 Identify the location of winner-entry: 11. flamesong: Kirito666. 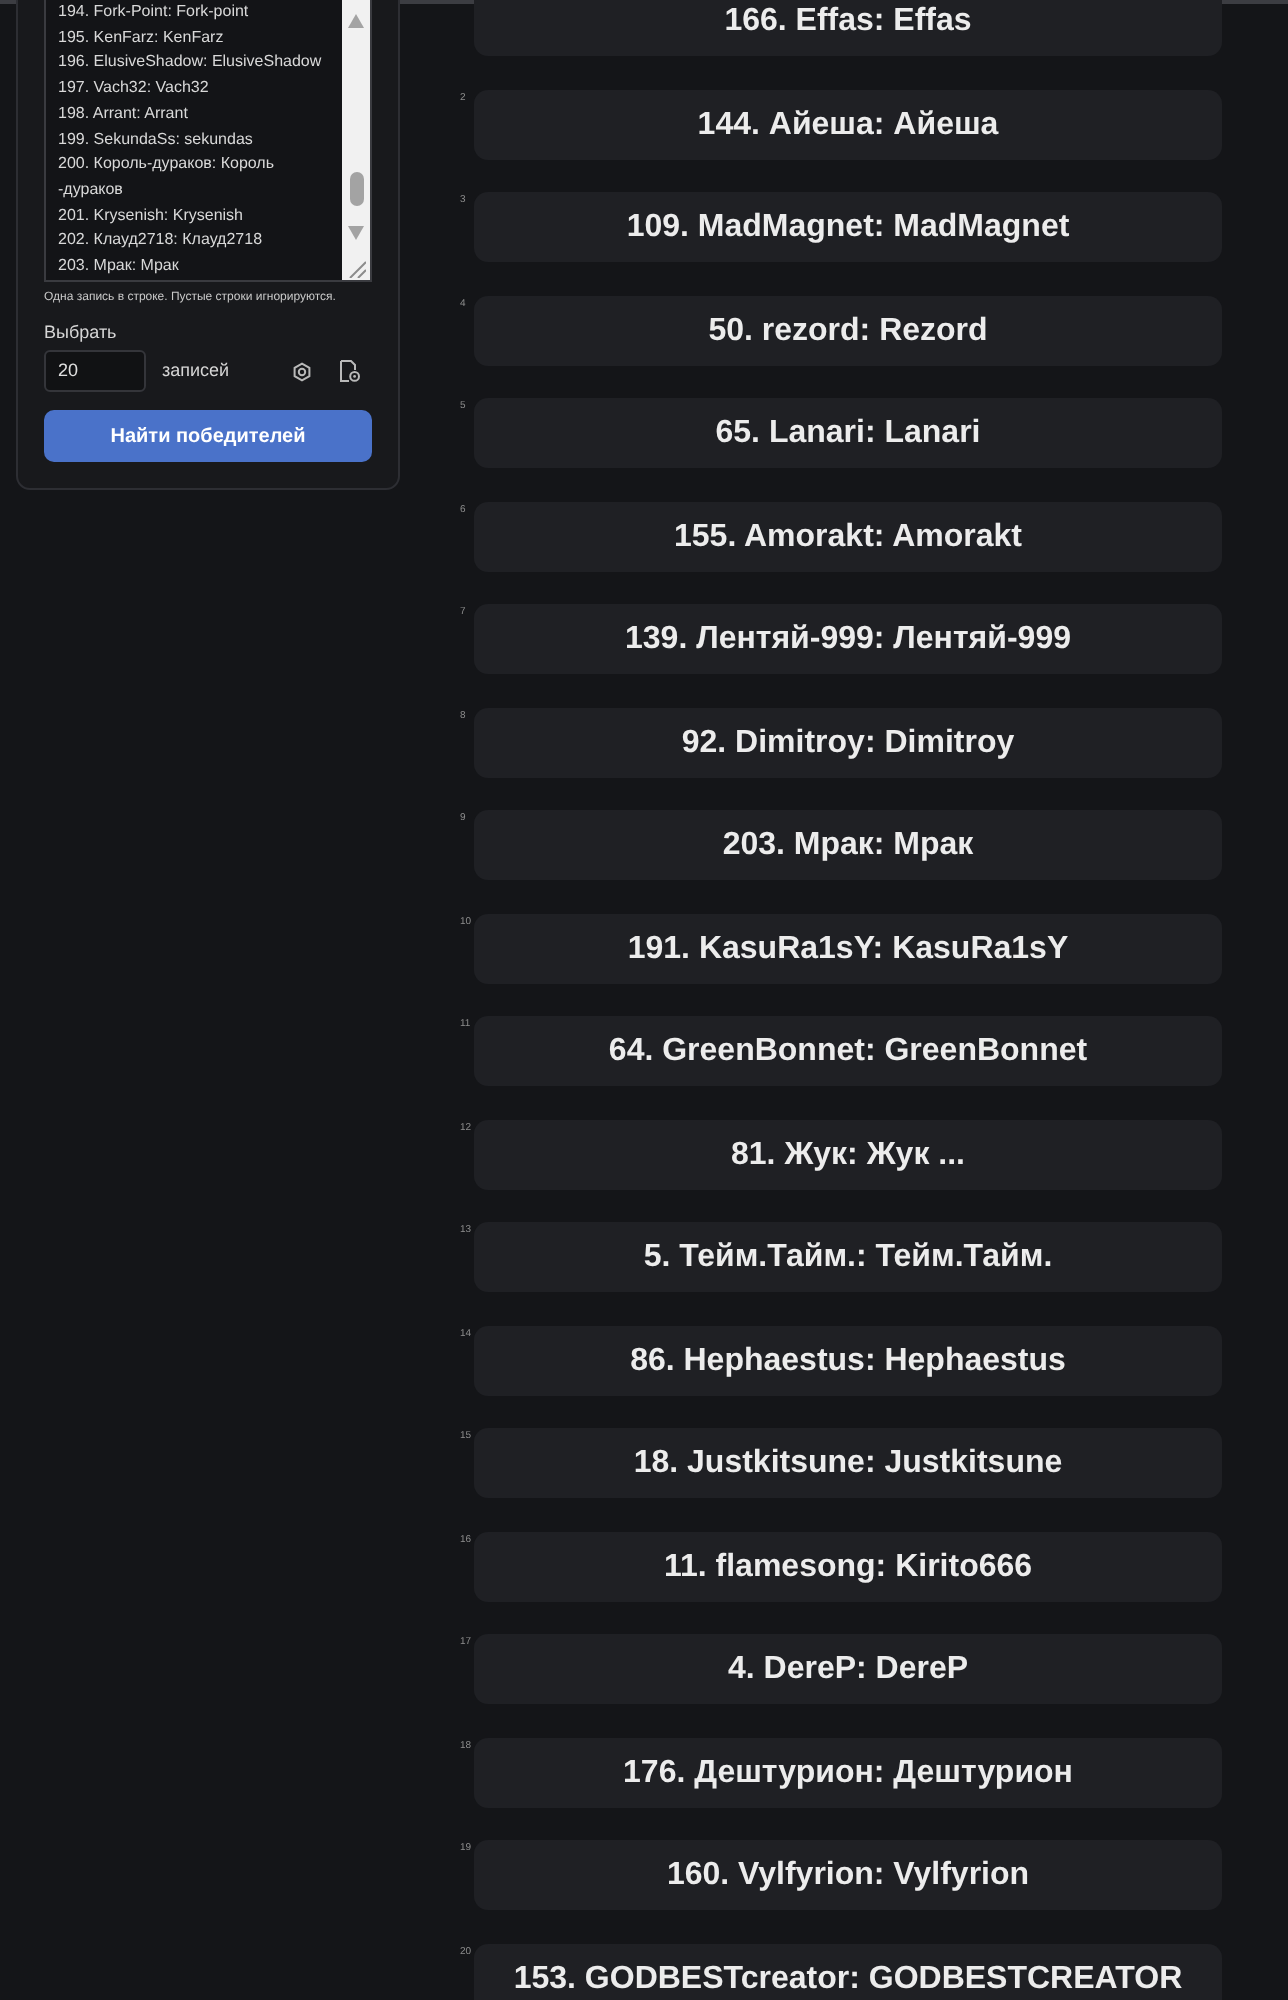
(848, 1566).